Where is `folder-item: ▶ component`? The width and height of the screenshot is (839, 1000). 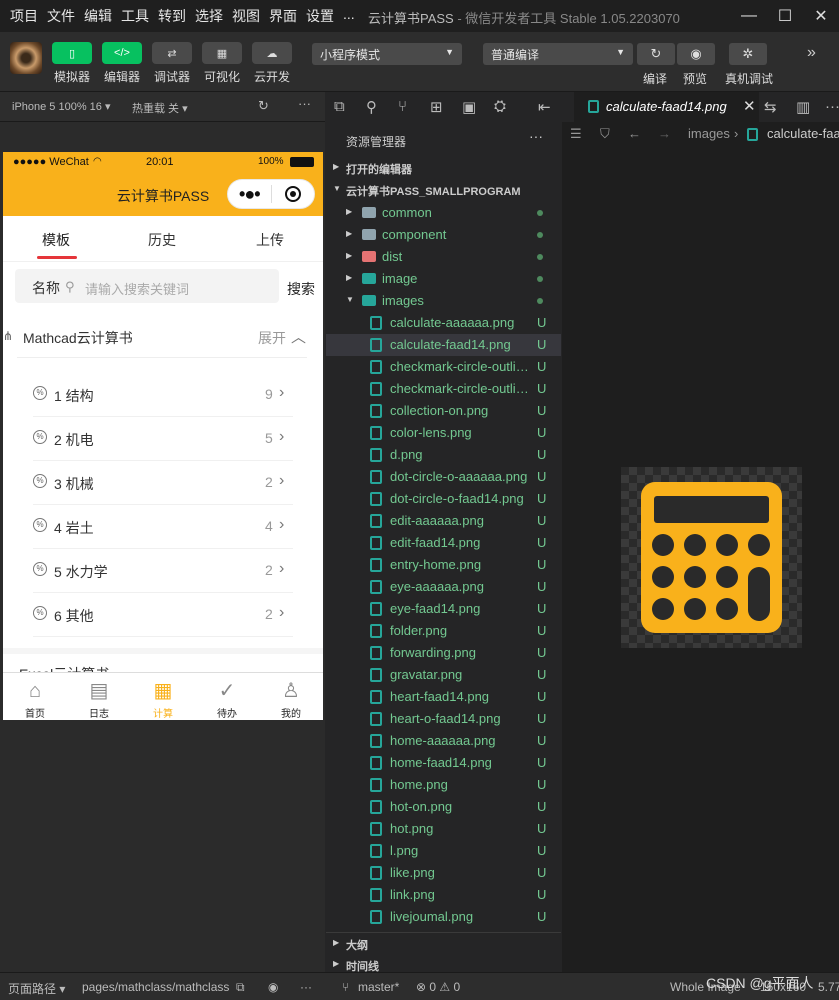 folder-item: ▶ component is located at coordinates (443, 235).